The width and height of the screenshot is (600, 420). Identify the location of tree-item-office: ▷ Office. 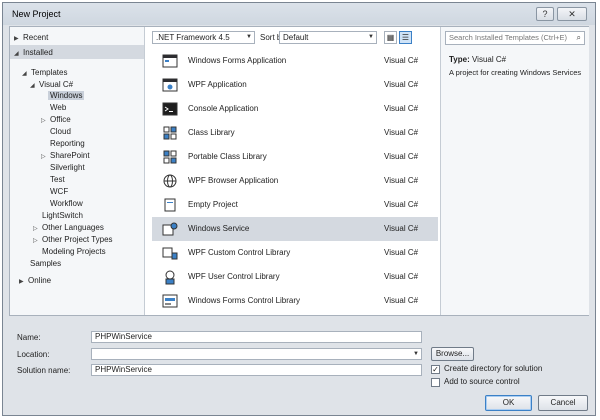
(56, 119).